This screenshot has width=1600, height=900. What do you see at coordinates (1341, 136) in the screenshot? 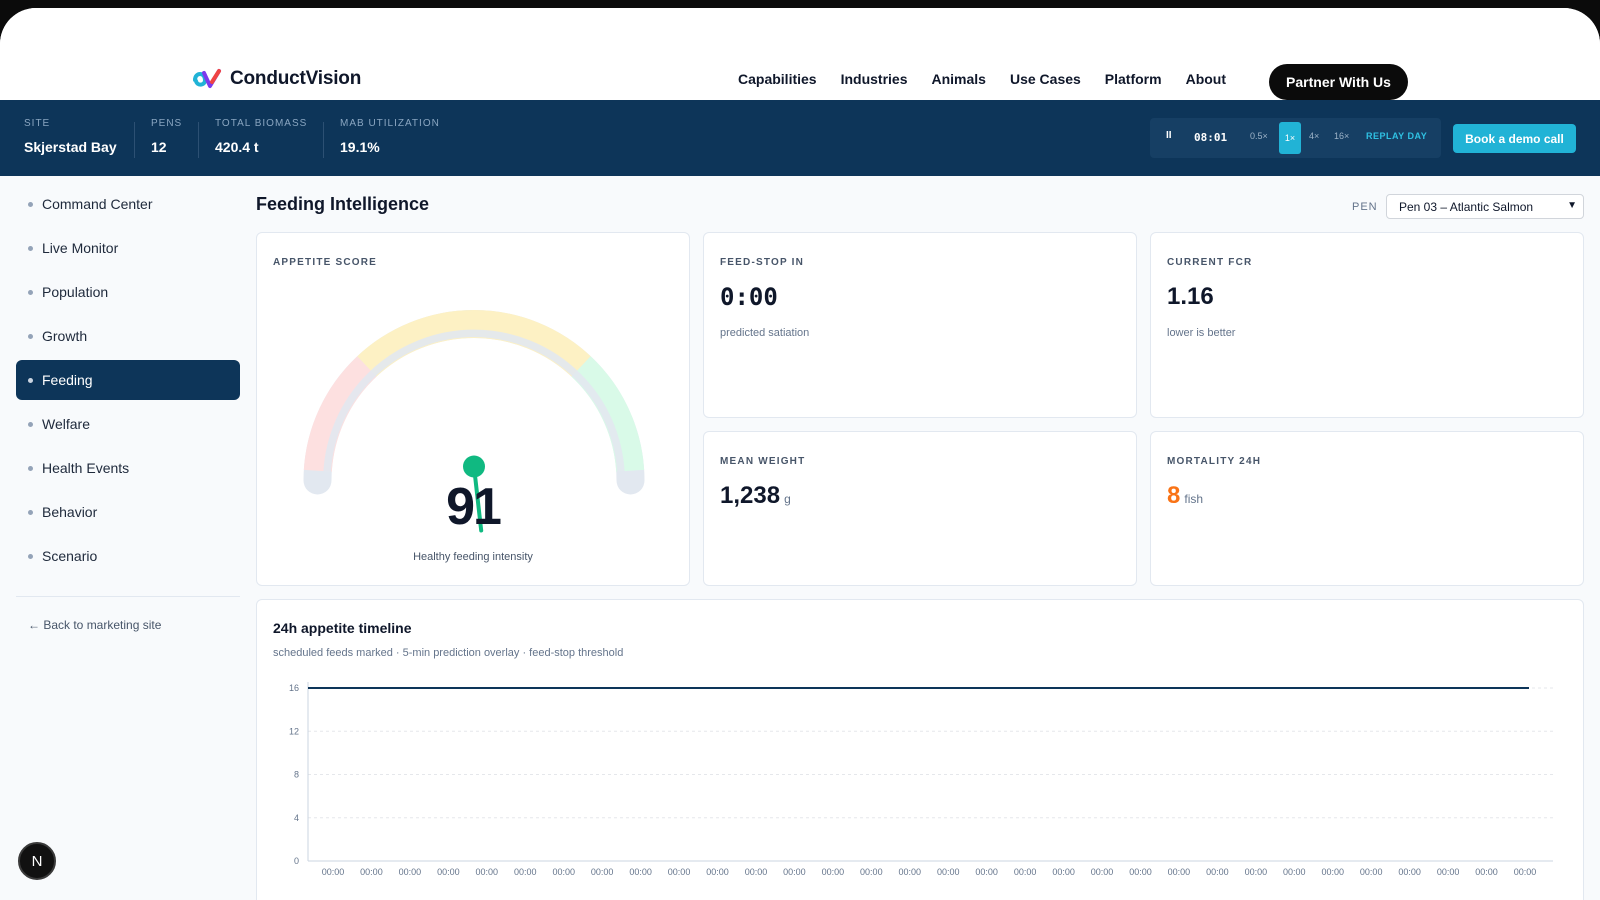
I see `speed-16x: 16×` at bounding box center [1341, 136].